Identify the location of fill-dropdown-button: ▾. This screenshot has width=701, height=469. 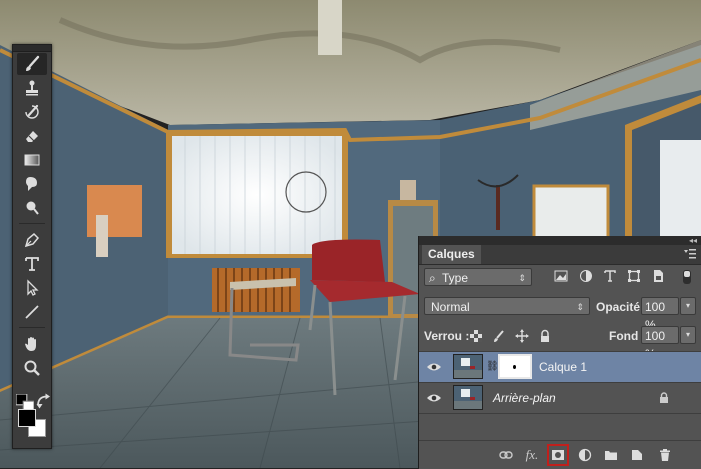
(688, 335).